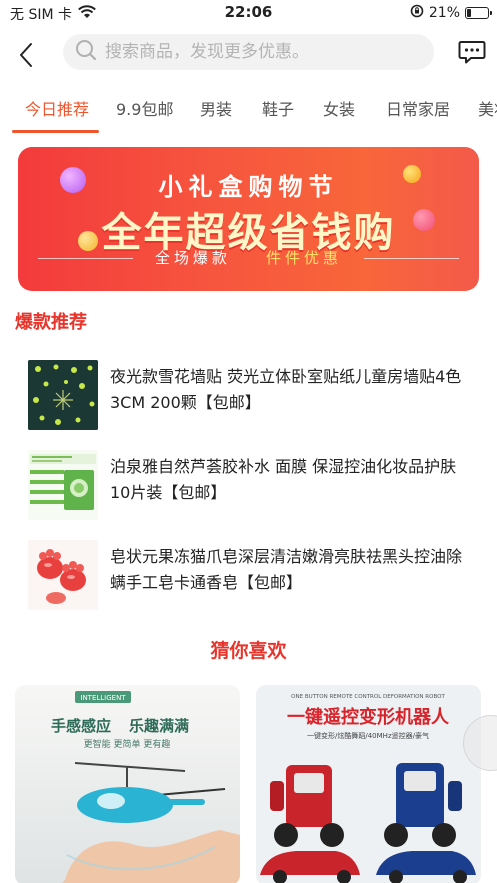 This screenshot has width=497, height=883. I want to click on card-sub: 更智能 更简单 更有趣, so click(127, 744).